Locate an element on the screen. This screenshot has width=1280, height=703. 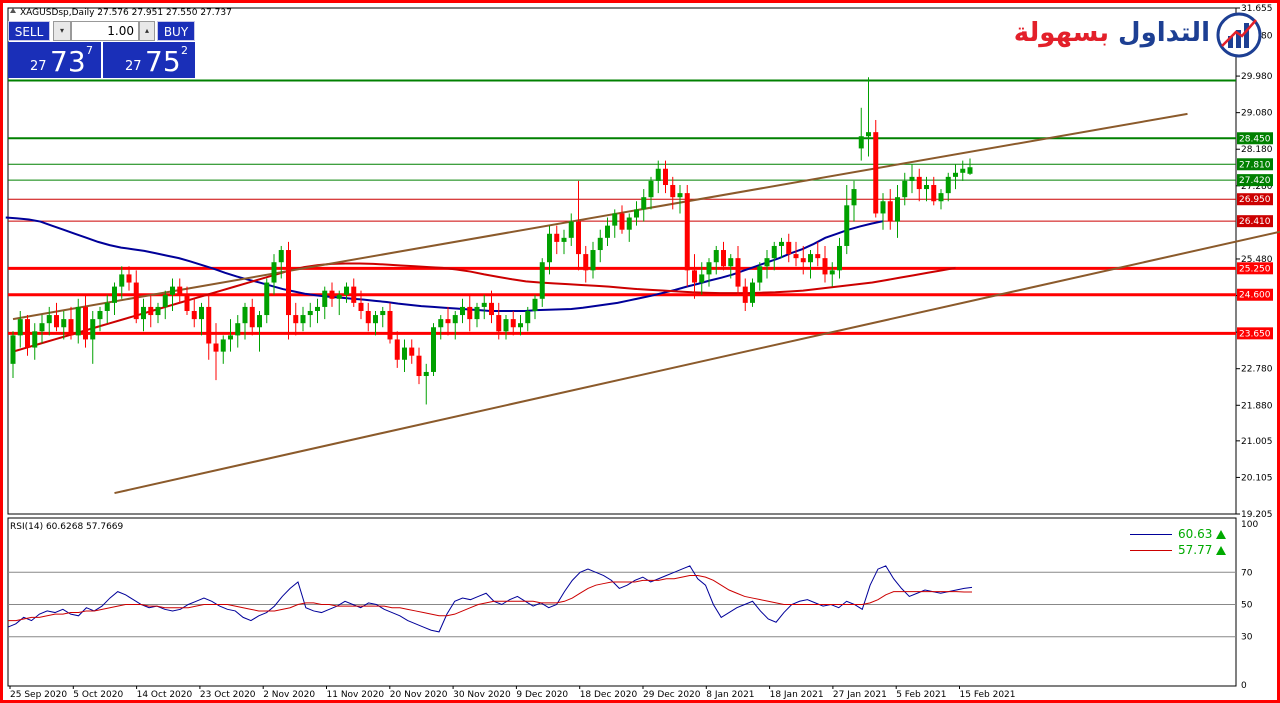
buy-price-sup: 2 is located at coordinates (184, 50).